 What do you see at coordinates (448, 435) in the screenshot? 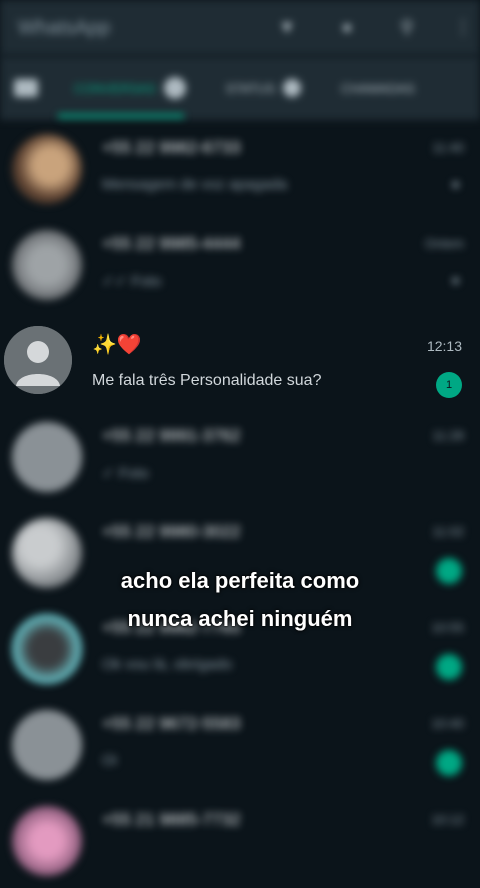
I see `chat-time: 11:28` at bounding box center [448, 435].